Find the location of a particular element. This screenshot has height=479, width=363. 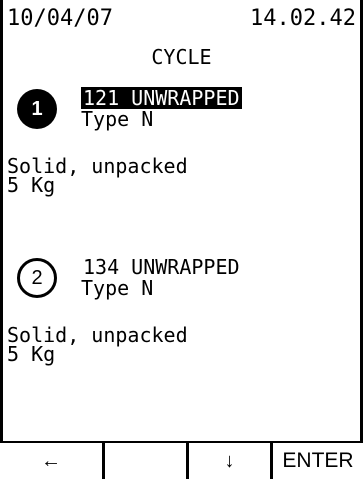

item-2-label: 134 UNWRAPPED is located at coordinates (161, 267).